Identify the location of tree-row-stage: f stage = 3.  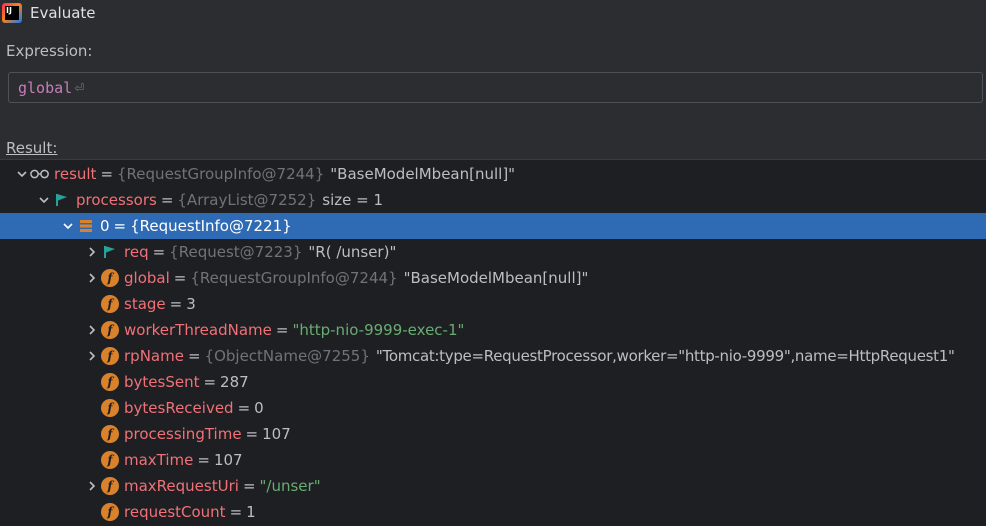
(493, 304).